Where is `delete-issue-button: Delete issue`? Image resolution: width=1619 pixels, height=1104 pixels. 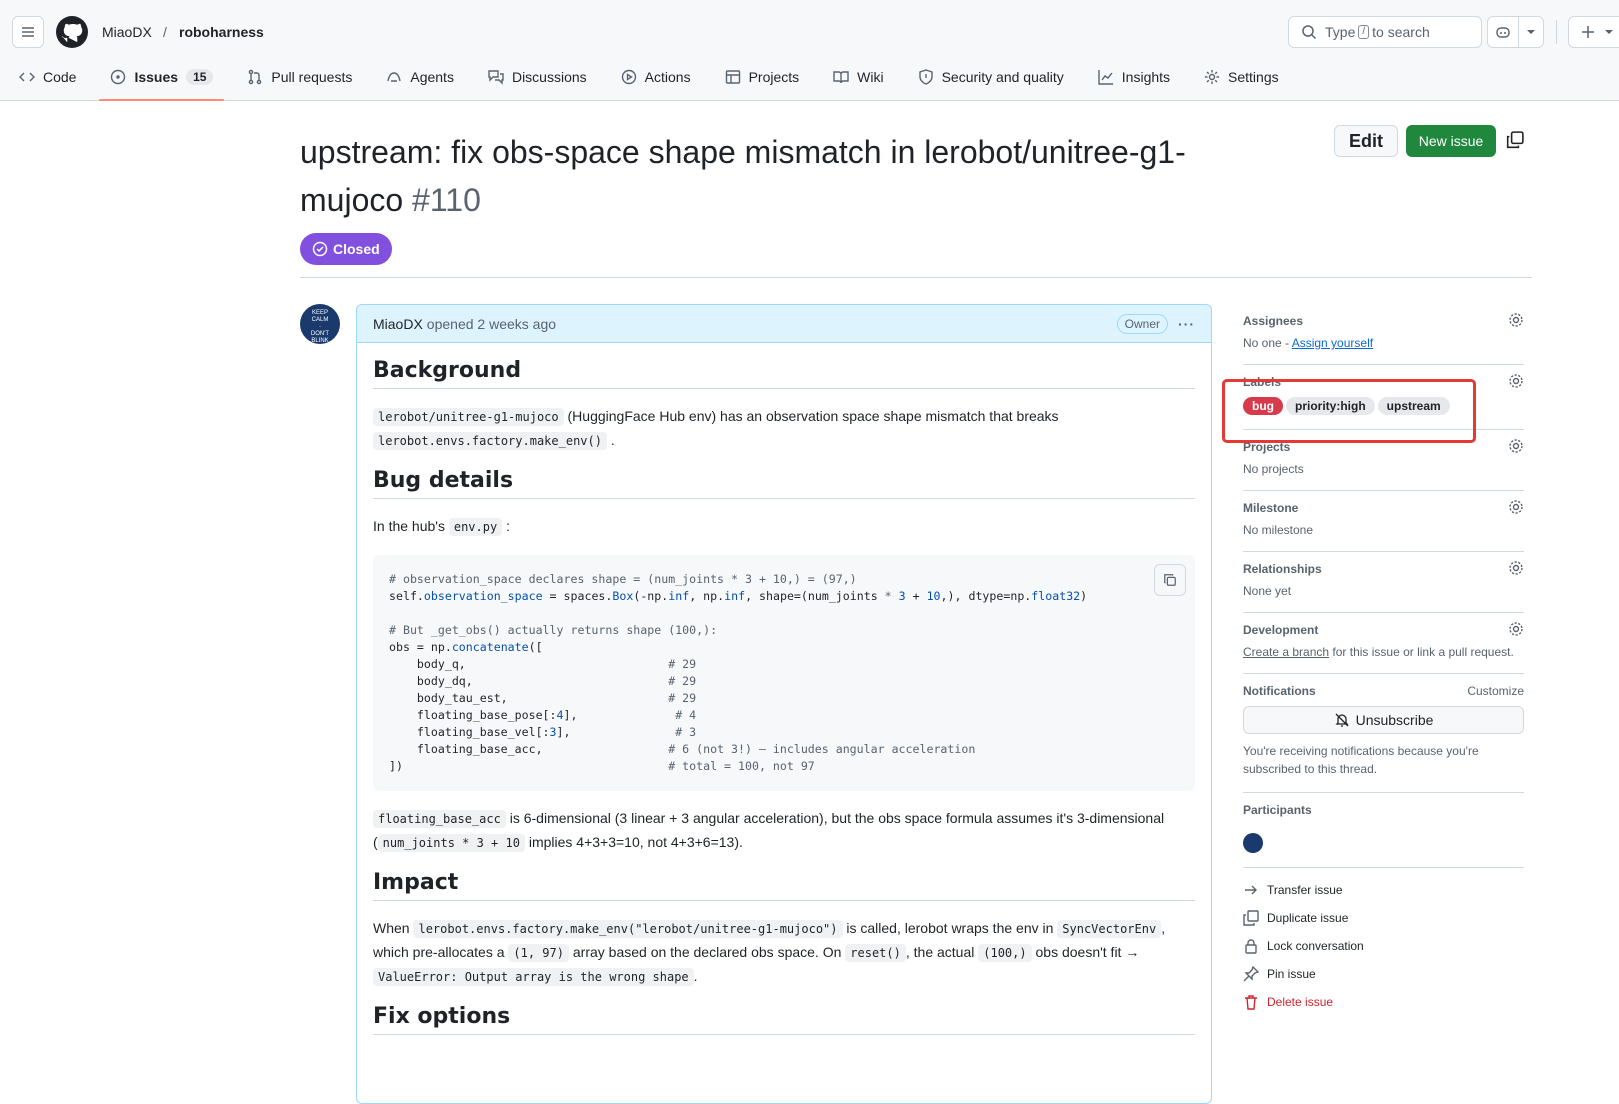
delete-issue-button: Delete issue is located at coordinates (1383, 1002).